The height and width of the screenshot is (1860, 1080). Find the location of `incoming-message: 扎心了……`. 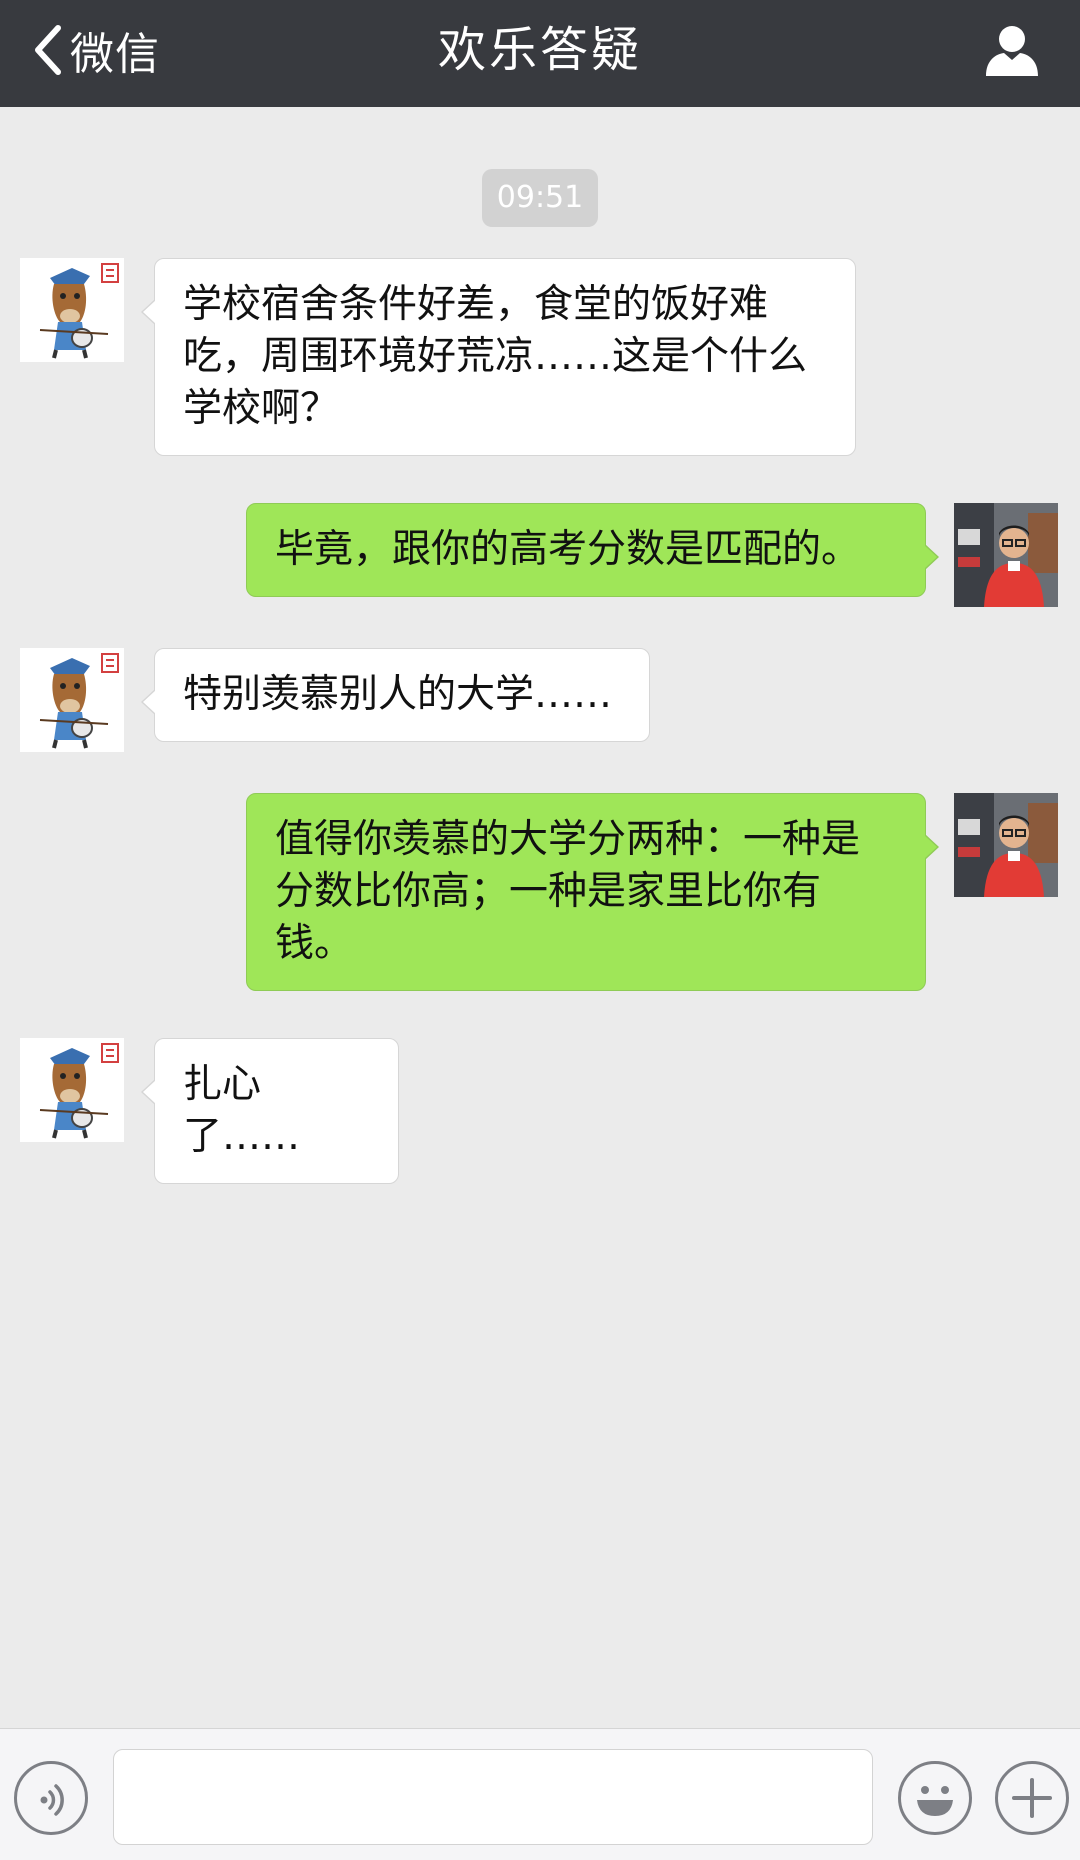

incoming-message: 扎心了…… is located at coordinates (270, 1111).